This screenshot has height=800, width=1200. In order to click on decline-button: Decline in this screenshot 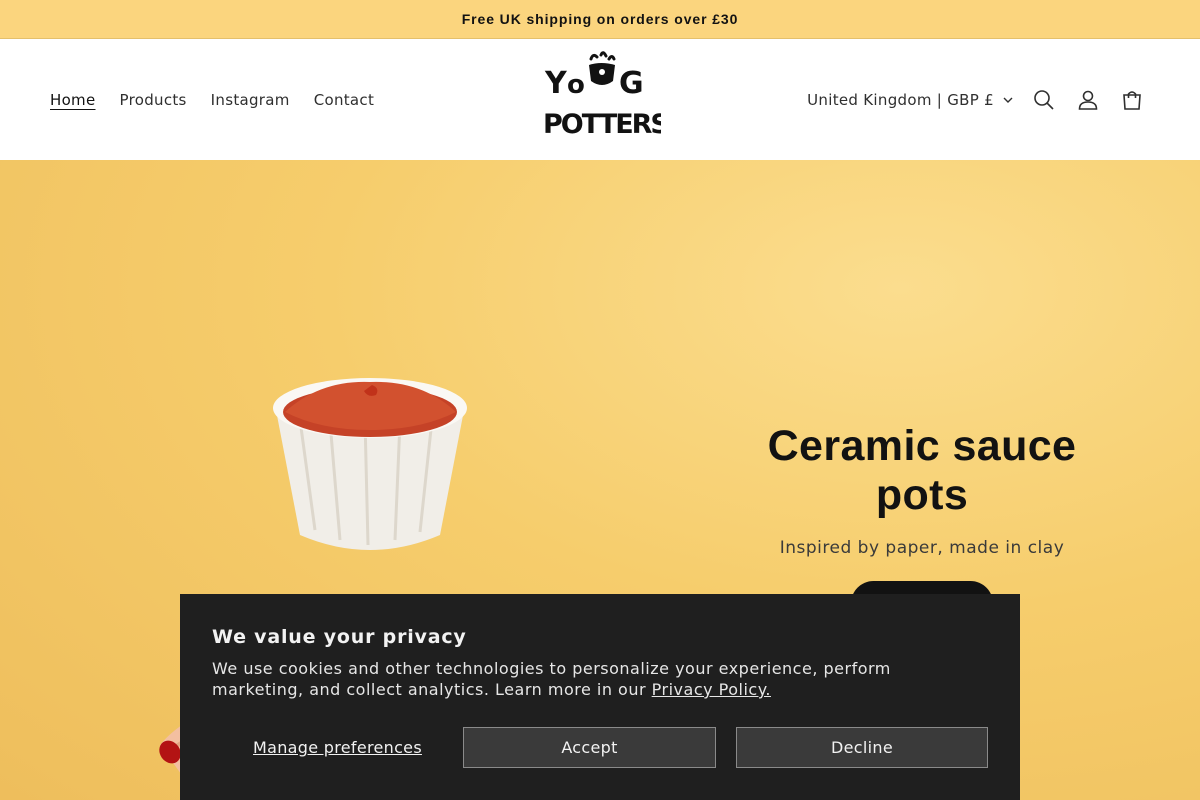, I will do `click(862, 747)`.